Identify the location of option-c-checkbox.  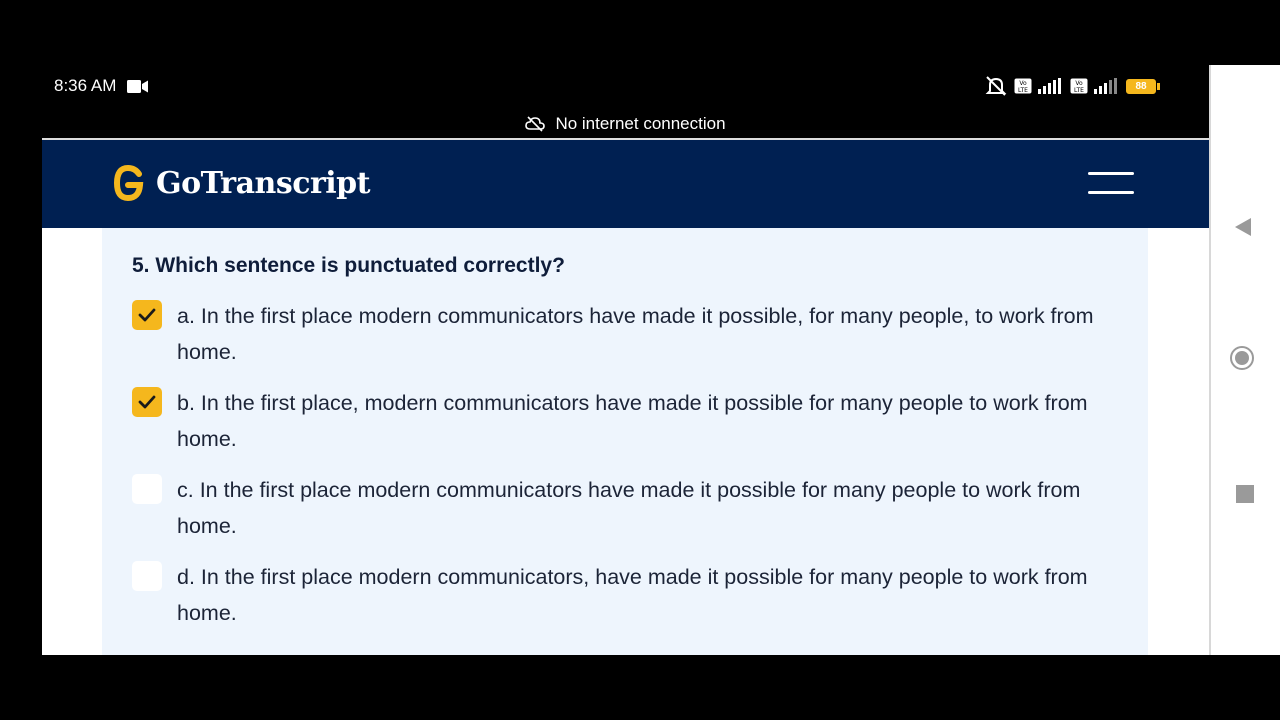
(147, 489).